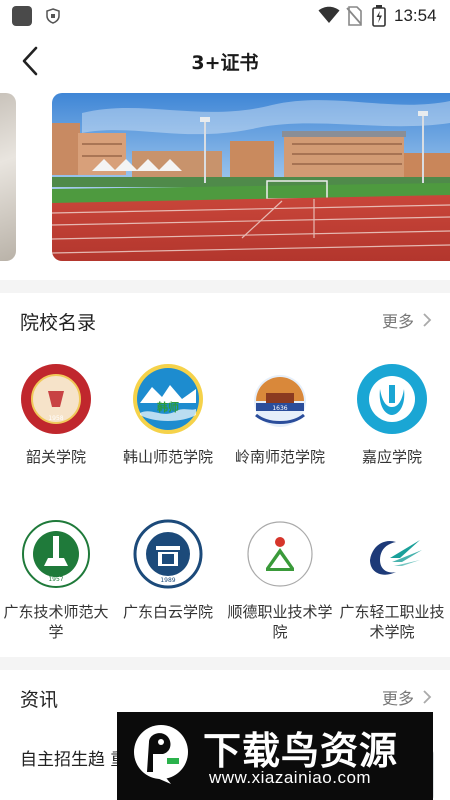 The image size is (450, 800). I want to click on watermark-banner: 下载鸟资源 www.xiazainiao.com, so click(275, 756).